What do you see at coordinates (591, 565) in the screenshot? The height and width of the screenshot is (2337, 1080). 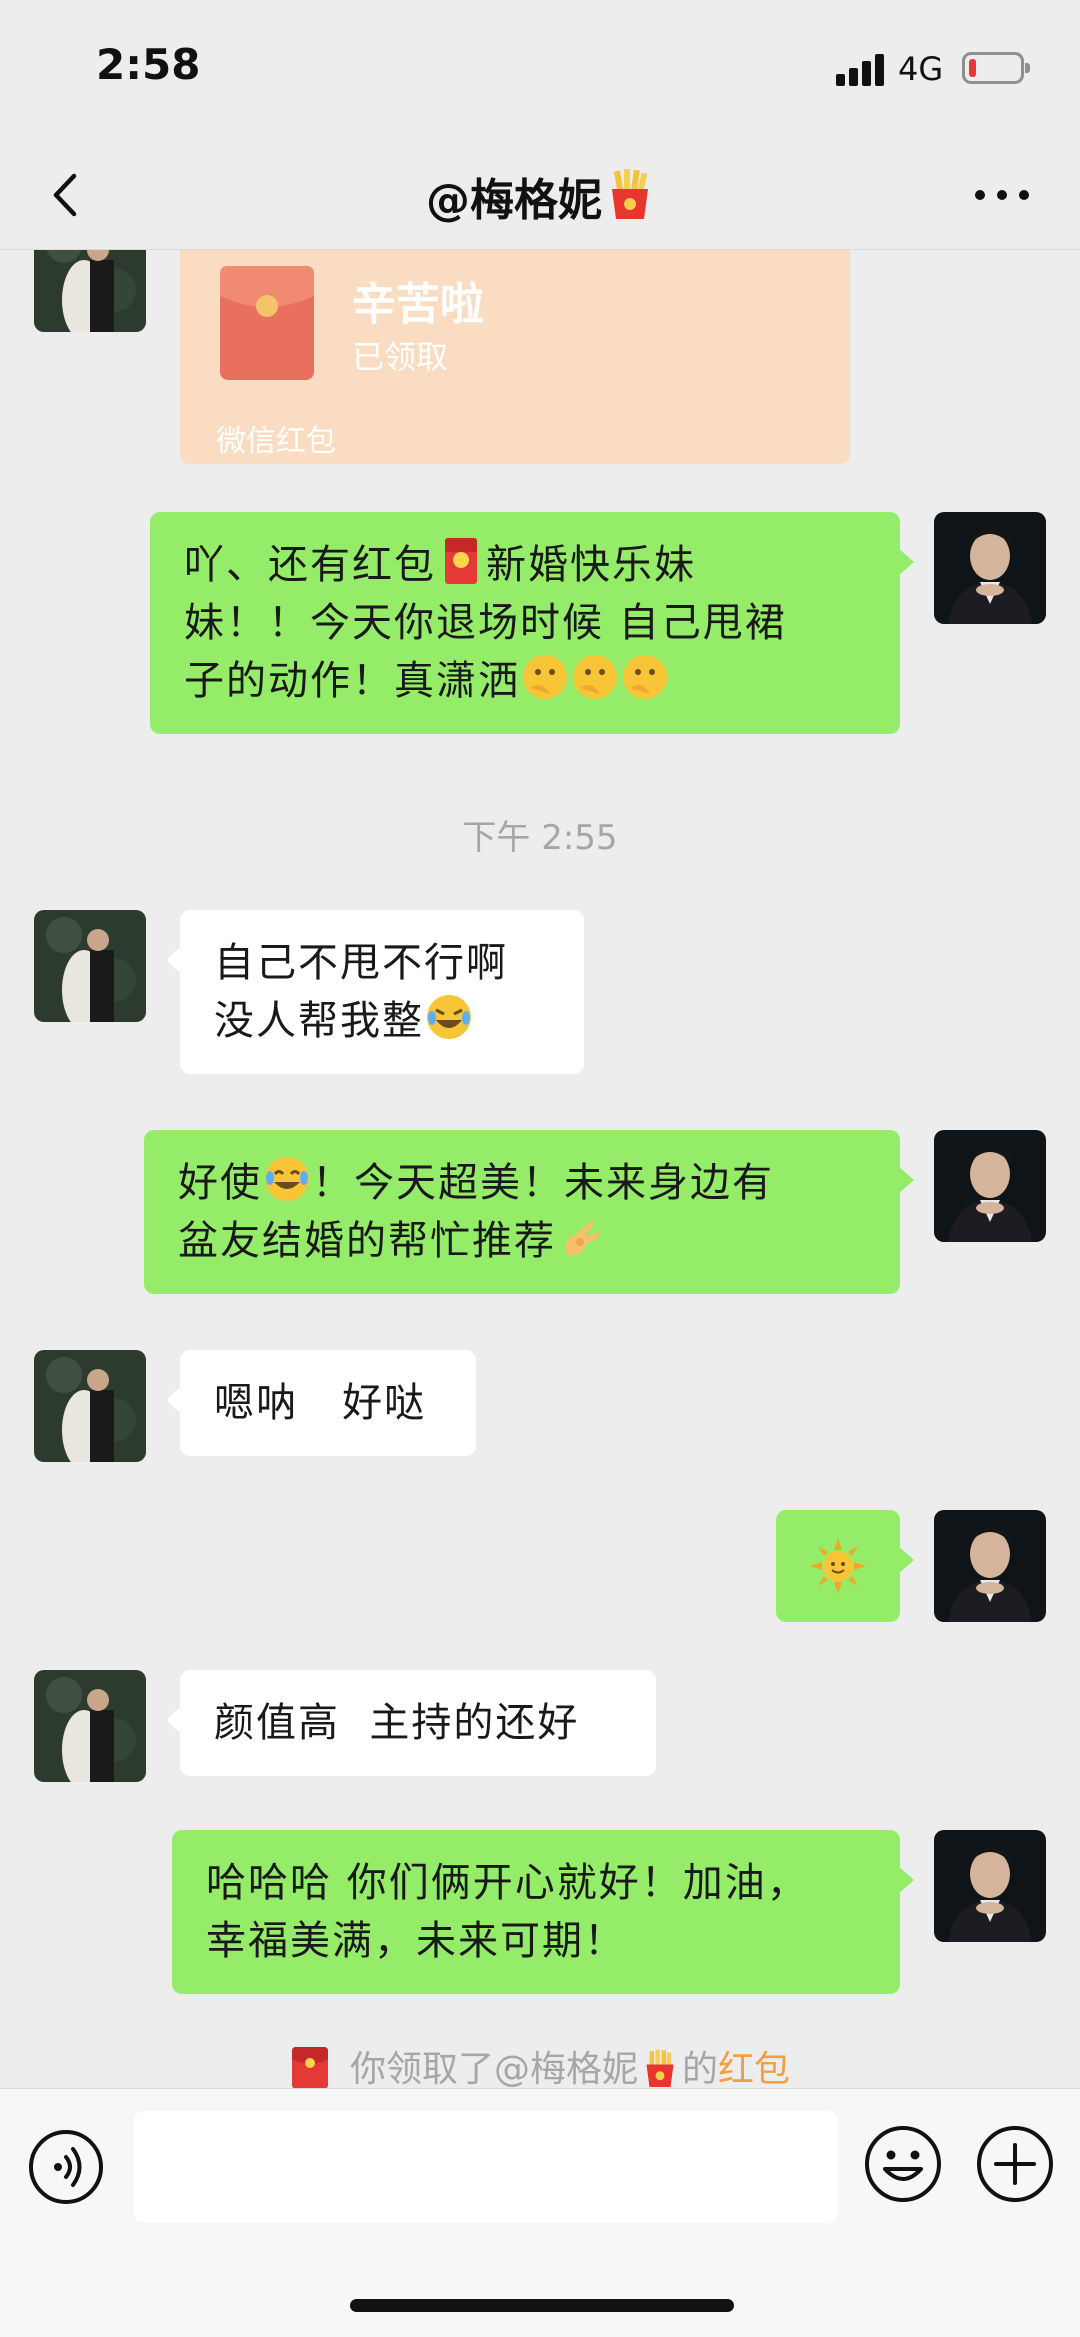 I see `message-text: 新婚快乐妹` at bounding box center [591, 565].